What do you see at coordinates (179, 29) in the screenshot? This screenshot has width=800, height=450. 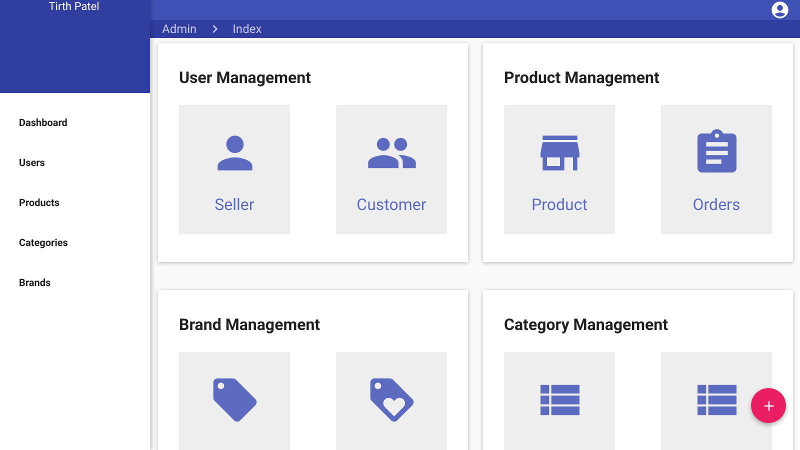 I see `breadcrumb-link: Admin` at bounding box center [179, 29].